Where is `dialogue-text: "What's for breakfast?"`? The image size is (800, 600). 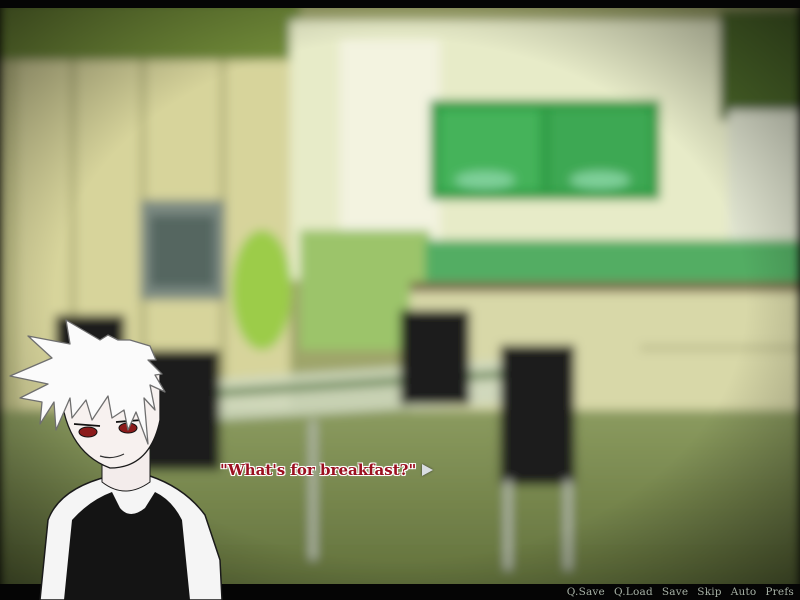 dialogue-text: "What's for breakfast?" is located at coordinates (318, 470).